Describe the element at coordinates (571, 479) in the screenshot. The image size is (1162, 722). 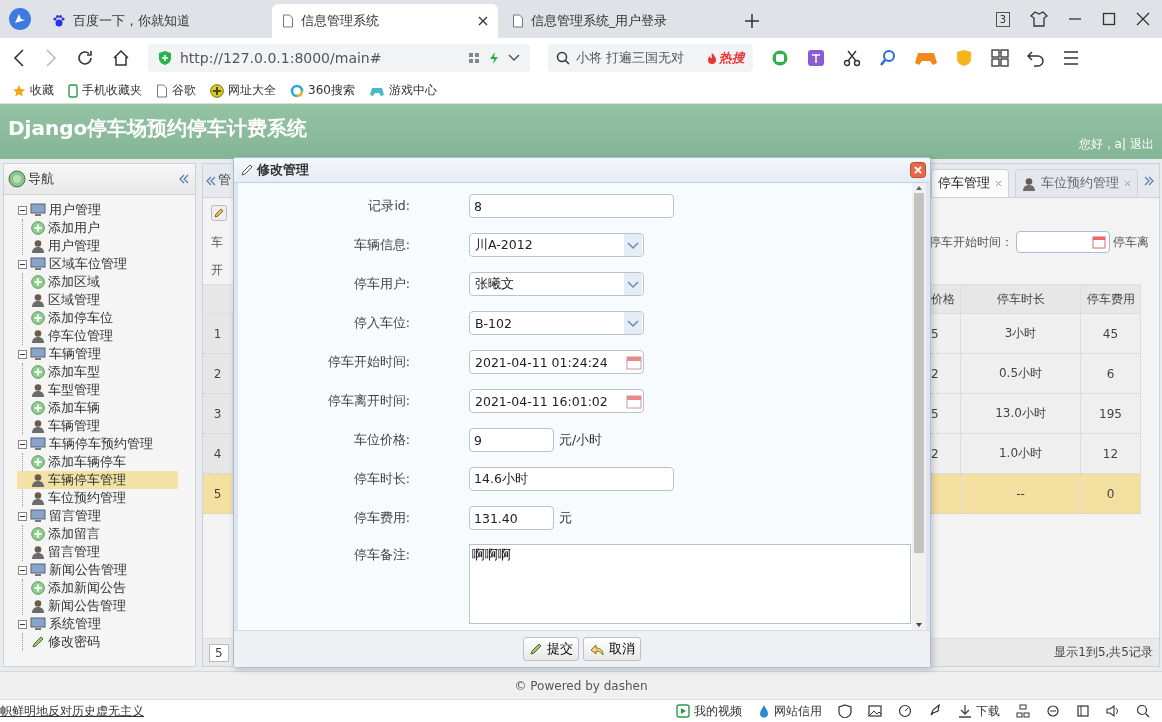
I see `input-field: 14.6小时` at that location.